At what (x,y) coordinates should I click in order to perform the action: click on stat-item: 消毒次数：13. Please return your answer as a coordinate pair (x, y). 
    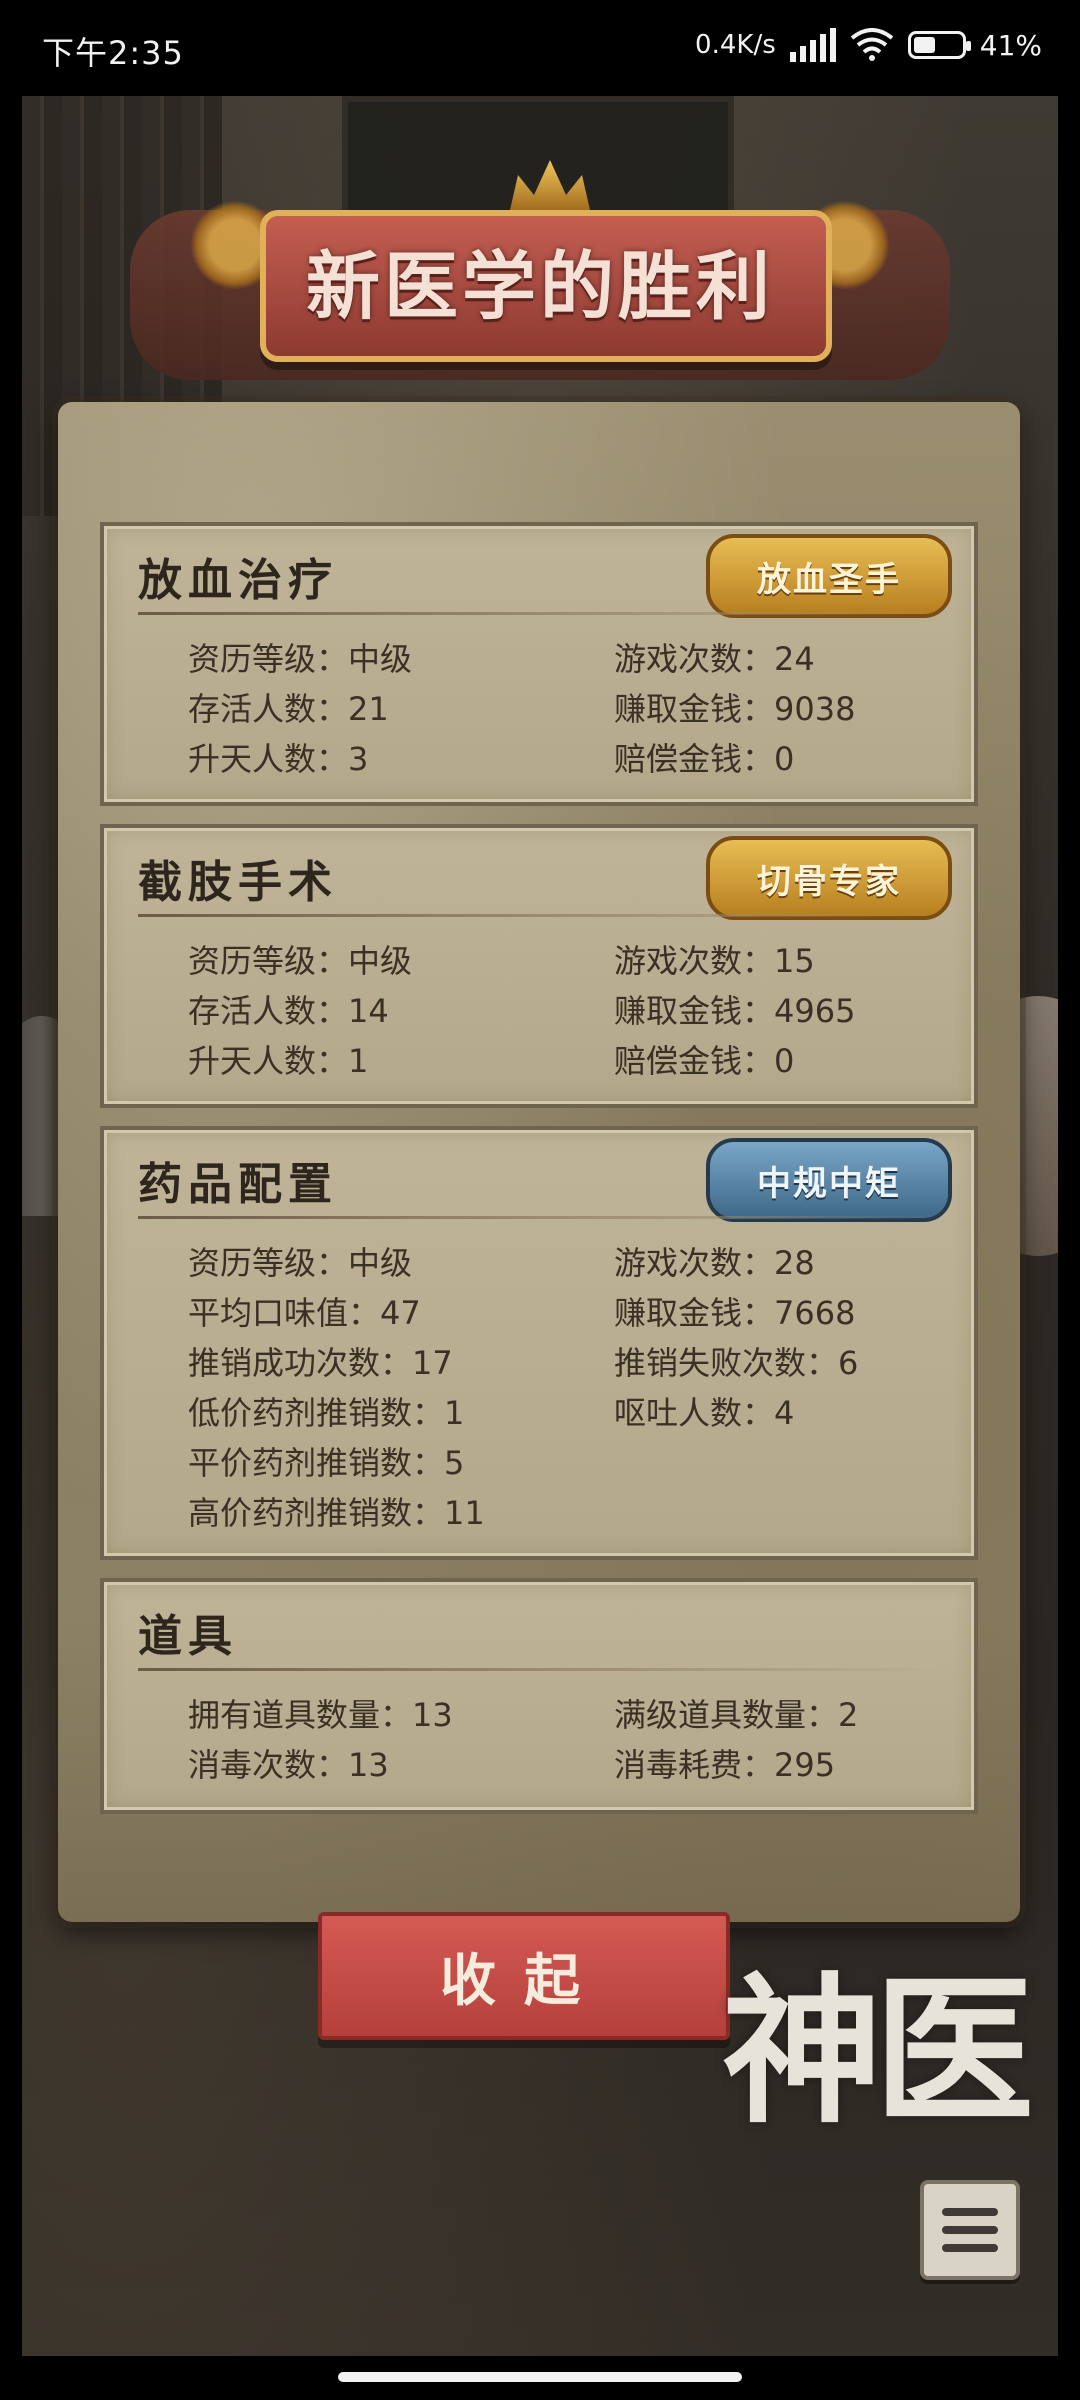
    Looking at the image, I should click on (288, 1765).